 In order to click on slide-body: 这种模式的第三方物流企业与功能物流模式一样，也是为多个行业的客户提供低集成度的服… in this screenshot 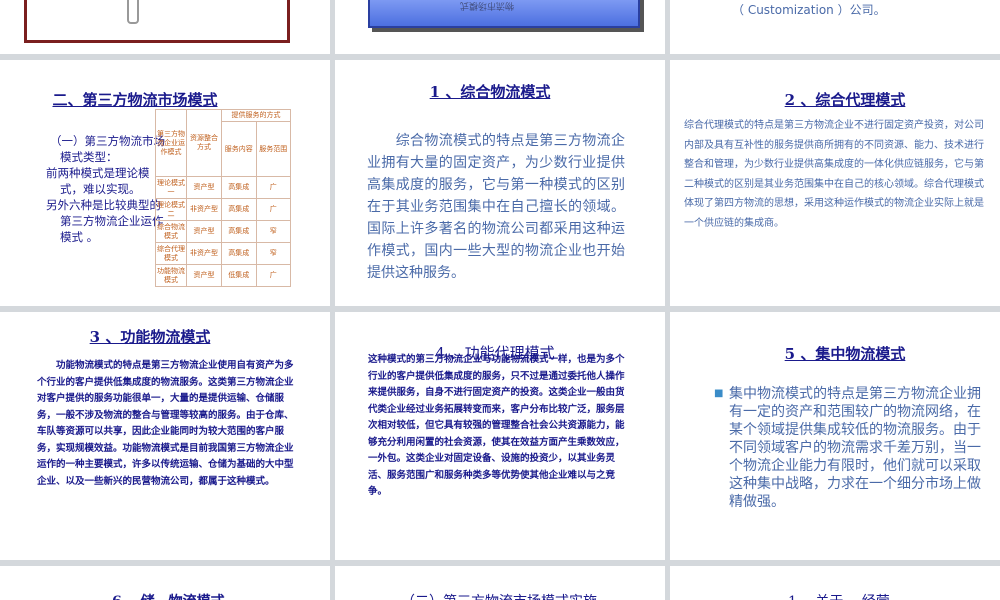, I will do `click(496, 425)`.